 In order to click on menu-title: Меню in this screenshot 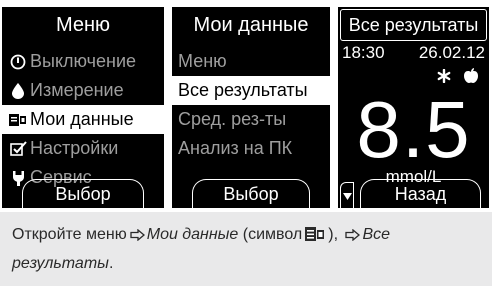, I will do `click(83, 25)`.